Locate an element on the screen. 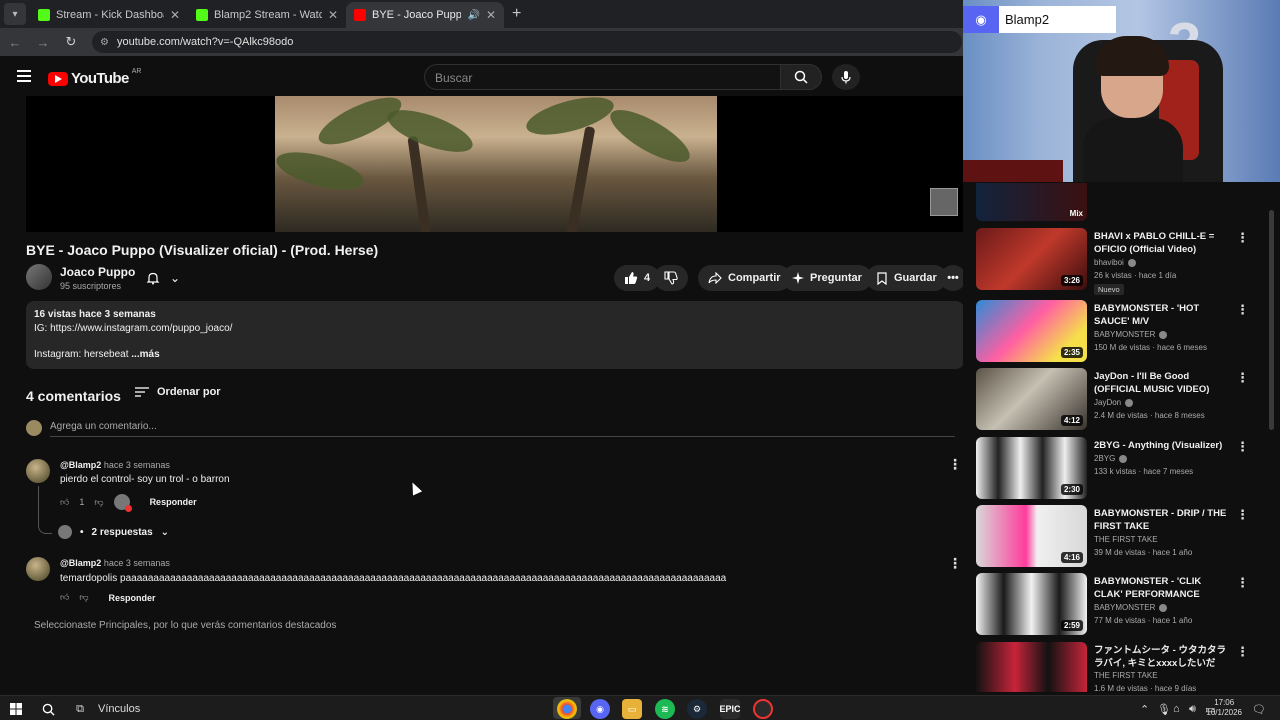  suggestion-thumbnail: 3:26 is located at coordinates (1031, 259).